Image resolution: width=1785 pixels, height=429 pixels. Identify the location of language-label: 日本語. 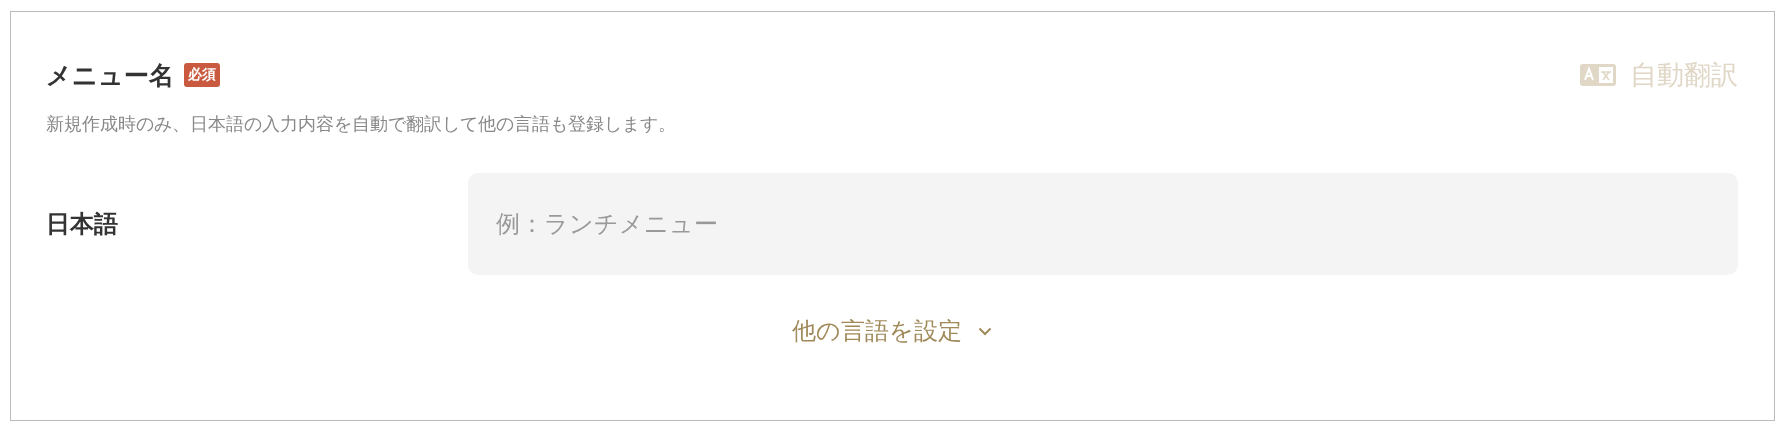
(82, 224).